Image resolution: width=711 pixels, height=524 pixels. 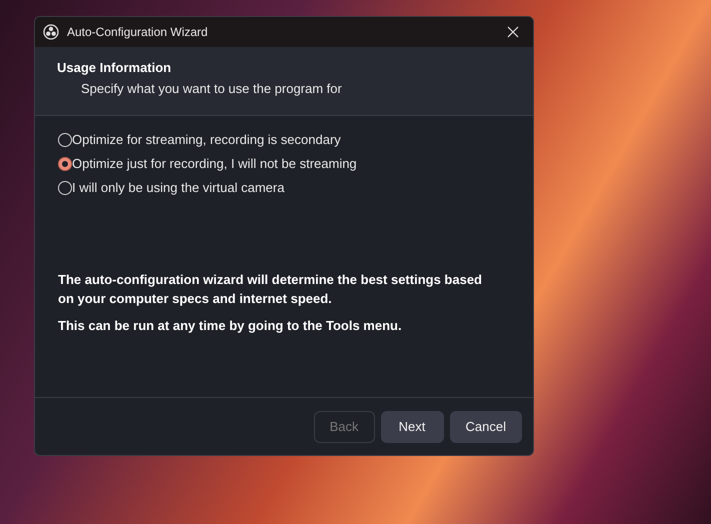 What do you see at coordinates (284, 139) in the screenshot?
I see `radio-option: Optimize for streaming, recording is secondary` at bounding box center [284, 139].